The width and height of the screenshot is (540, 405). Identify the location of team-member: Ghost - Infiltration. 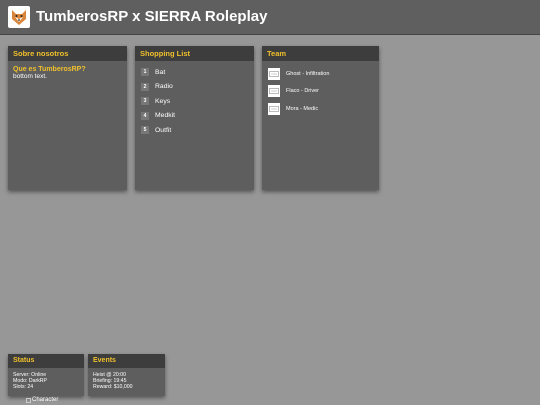
(320, 74).